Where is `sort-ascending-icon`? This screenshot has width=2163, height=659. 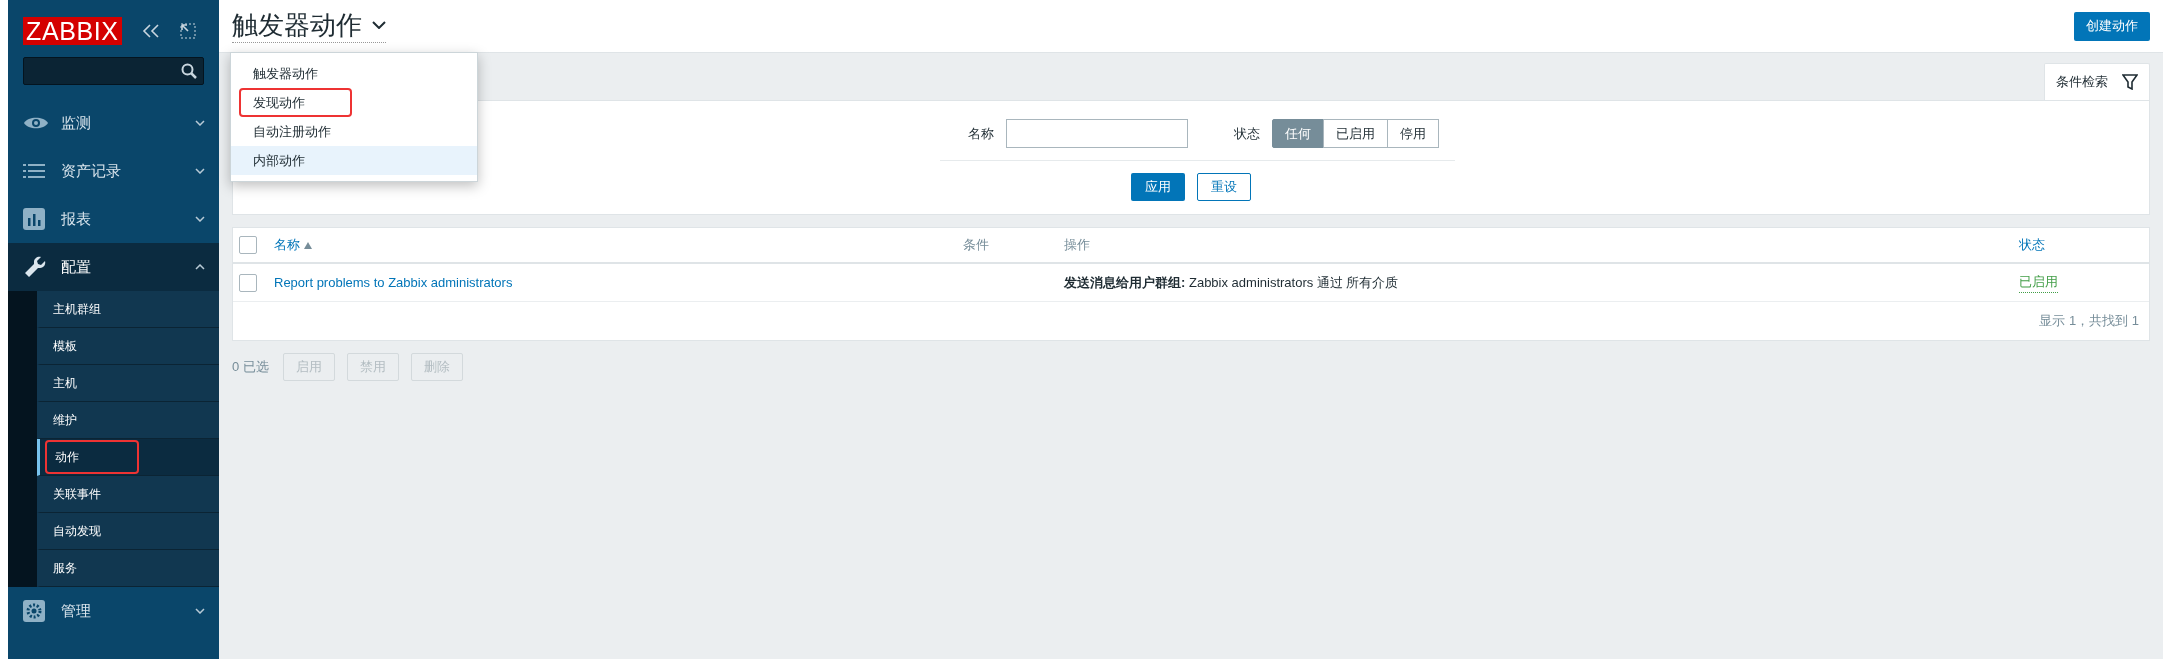 sort-ascending-icon is located at coordinates (308, 245).